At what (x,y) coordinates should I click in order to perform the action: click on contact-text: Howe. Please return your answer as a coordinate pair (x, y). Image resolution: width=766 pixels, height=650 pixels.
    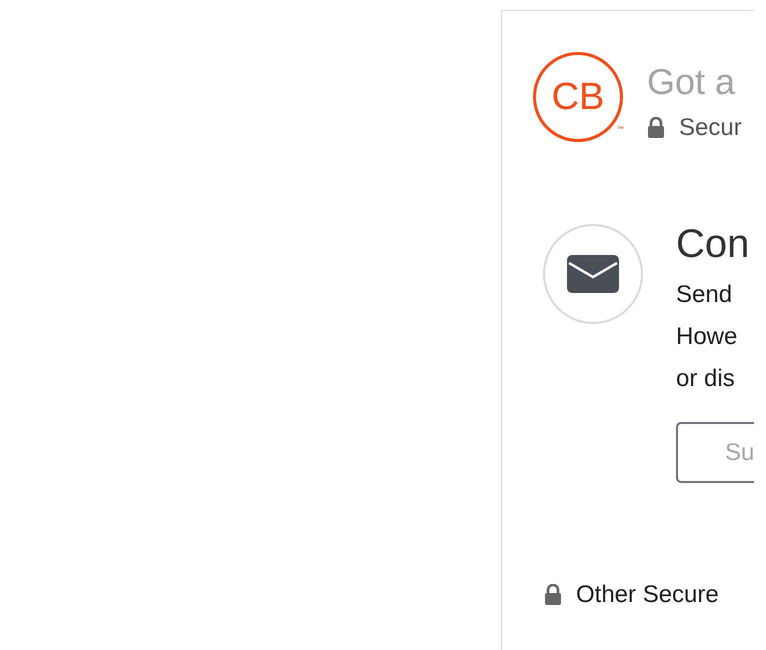
    Looking at the image, I should click on (707, 337).